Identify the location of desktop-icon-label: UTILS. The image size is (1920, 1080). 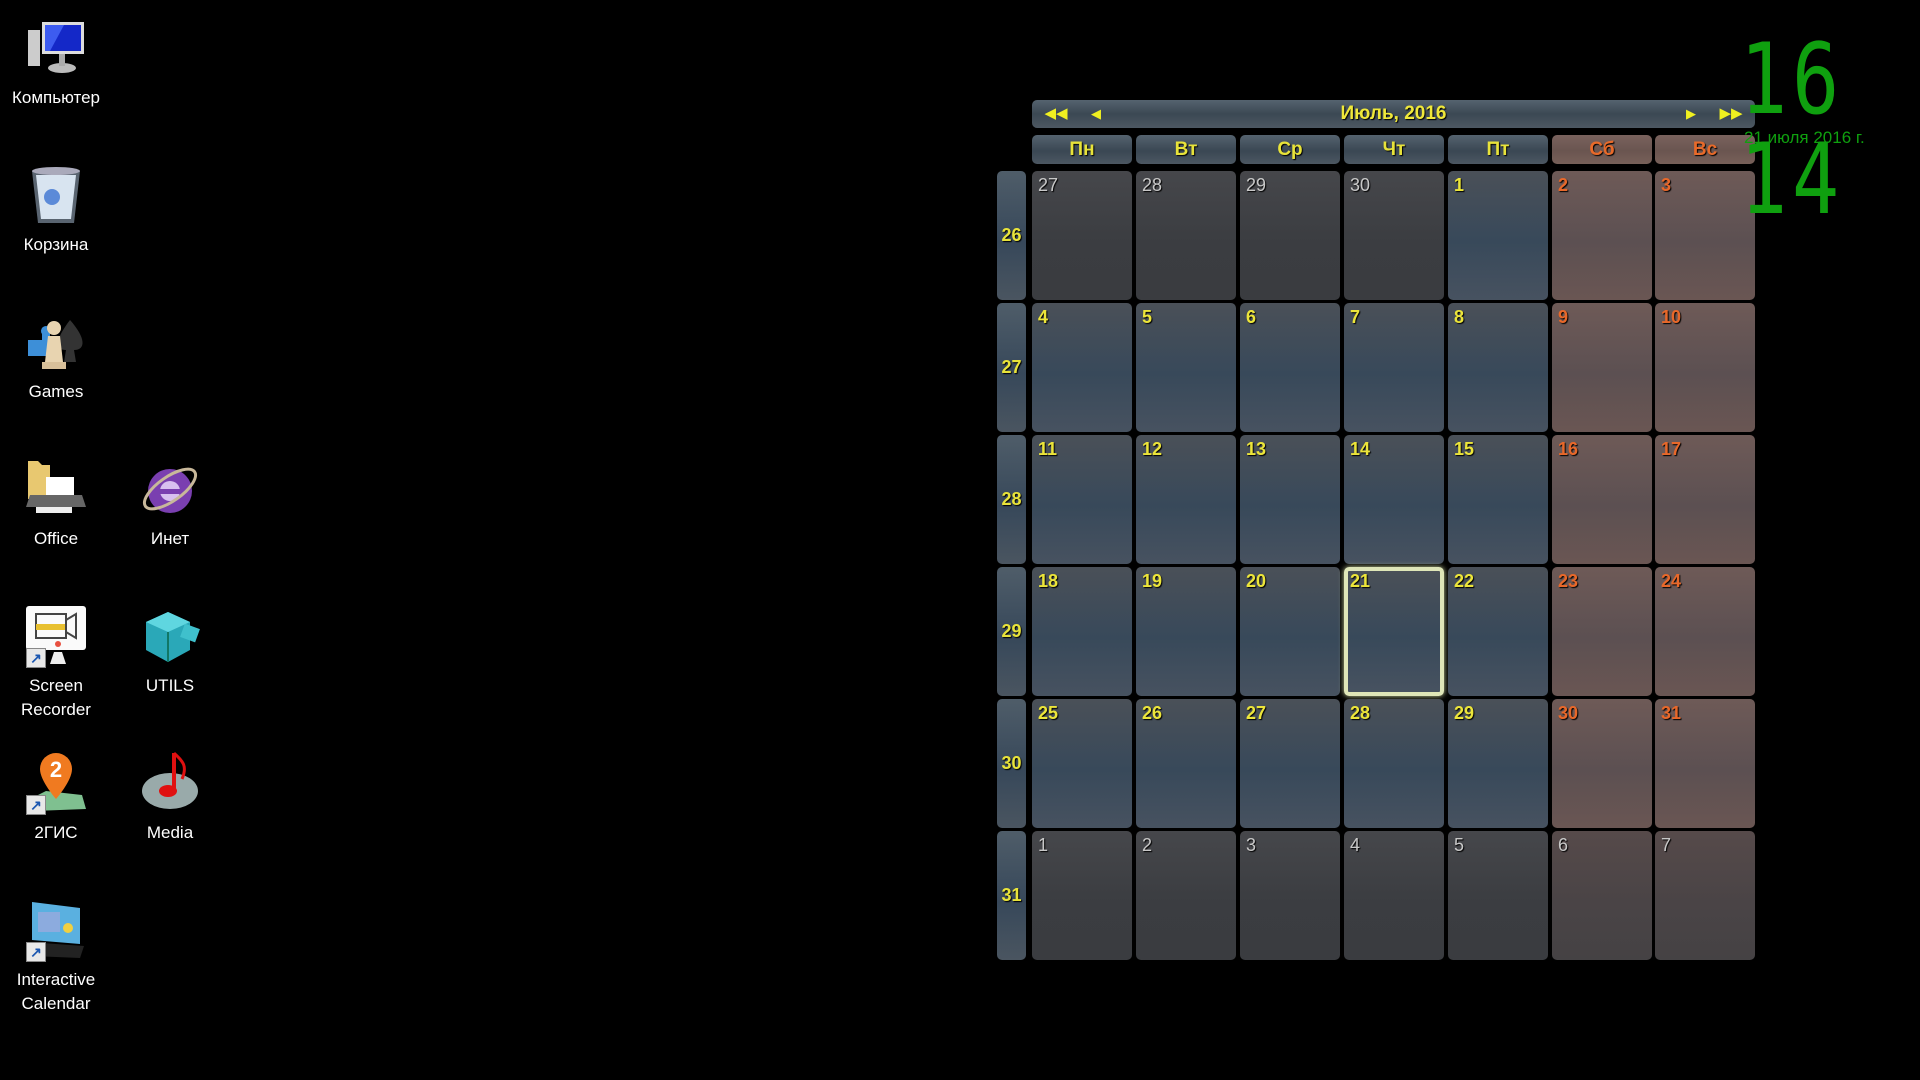
(170, 685).